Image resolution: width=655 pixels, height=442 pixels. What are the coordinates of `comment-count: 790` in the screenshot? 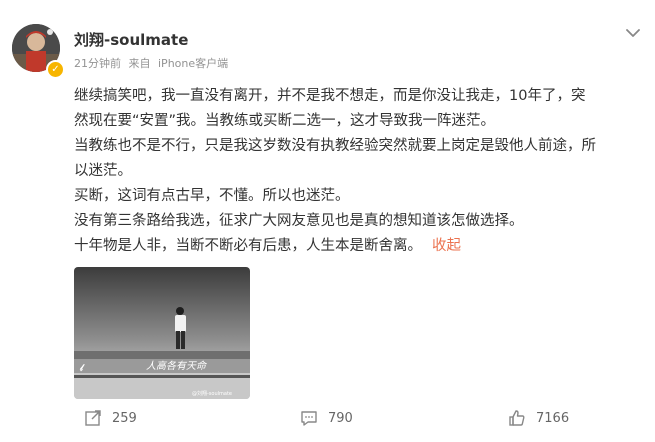 It's located at (340, 418).